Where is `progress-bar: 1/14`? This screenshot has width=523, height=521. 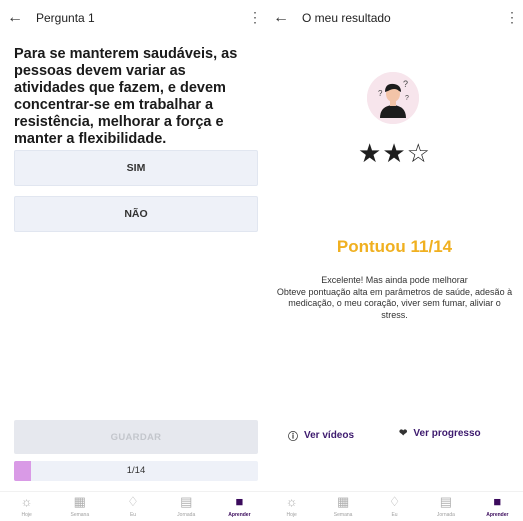
progress-bar: 1/14 is located at coordinates (136, 471).